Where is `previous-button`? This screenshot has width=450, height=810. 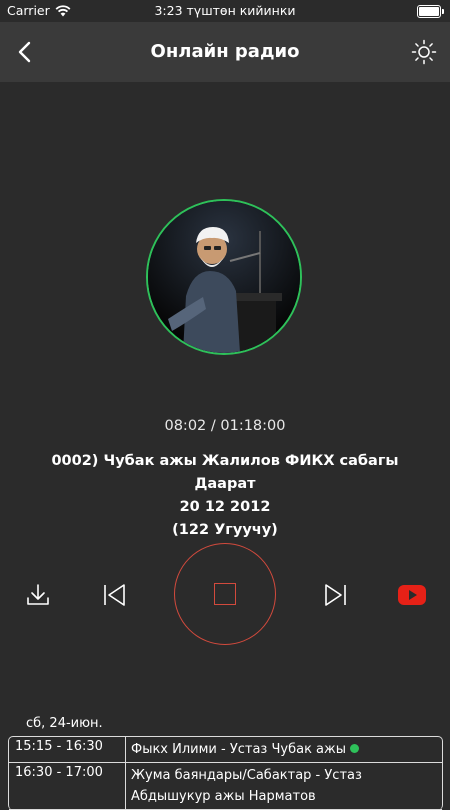
previous-button is located at coordinates (114, 595).